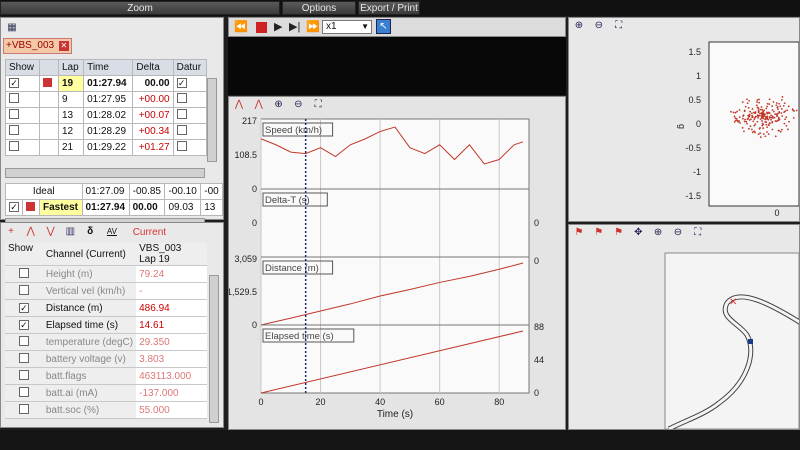  What do you see at coordinates (71, 67) in the screenshot?
I see `col-lap: Lap` at bounding box center [71, 67].